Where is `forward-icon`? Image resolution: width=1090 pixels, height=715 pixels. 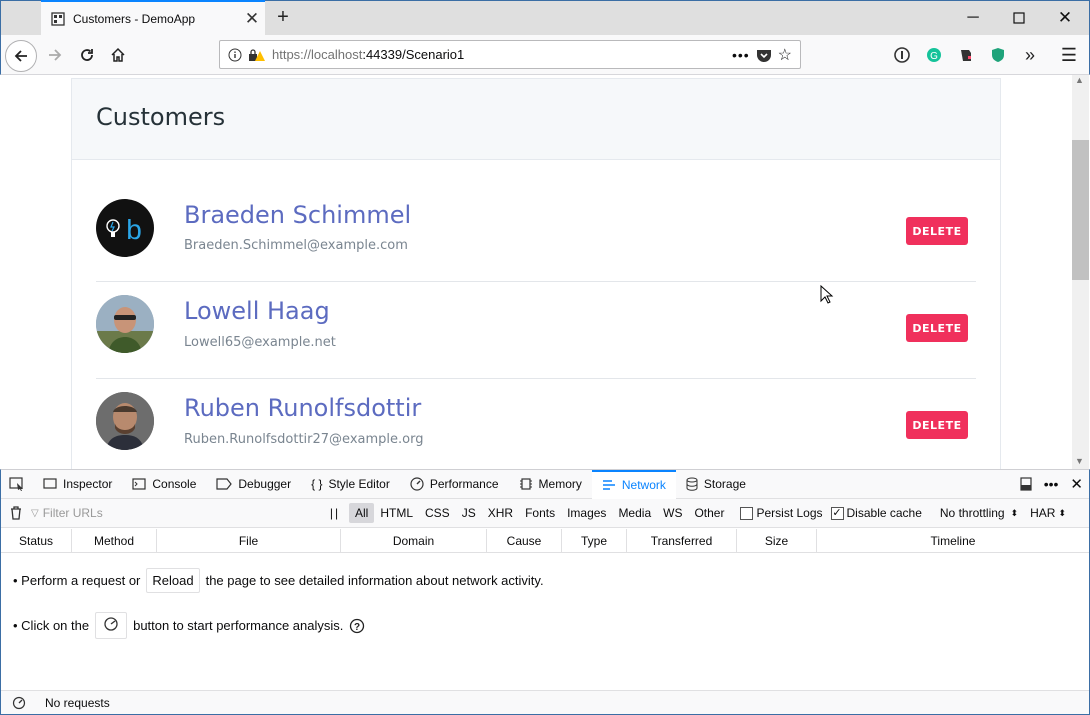 forward-icon is located at coordinates (55, 55).